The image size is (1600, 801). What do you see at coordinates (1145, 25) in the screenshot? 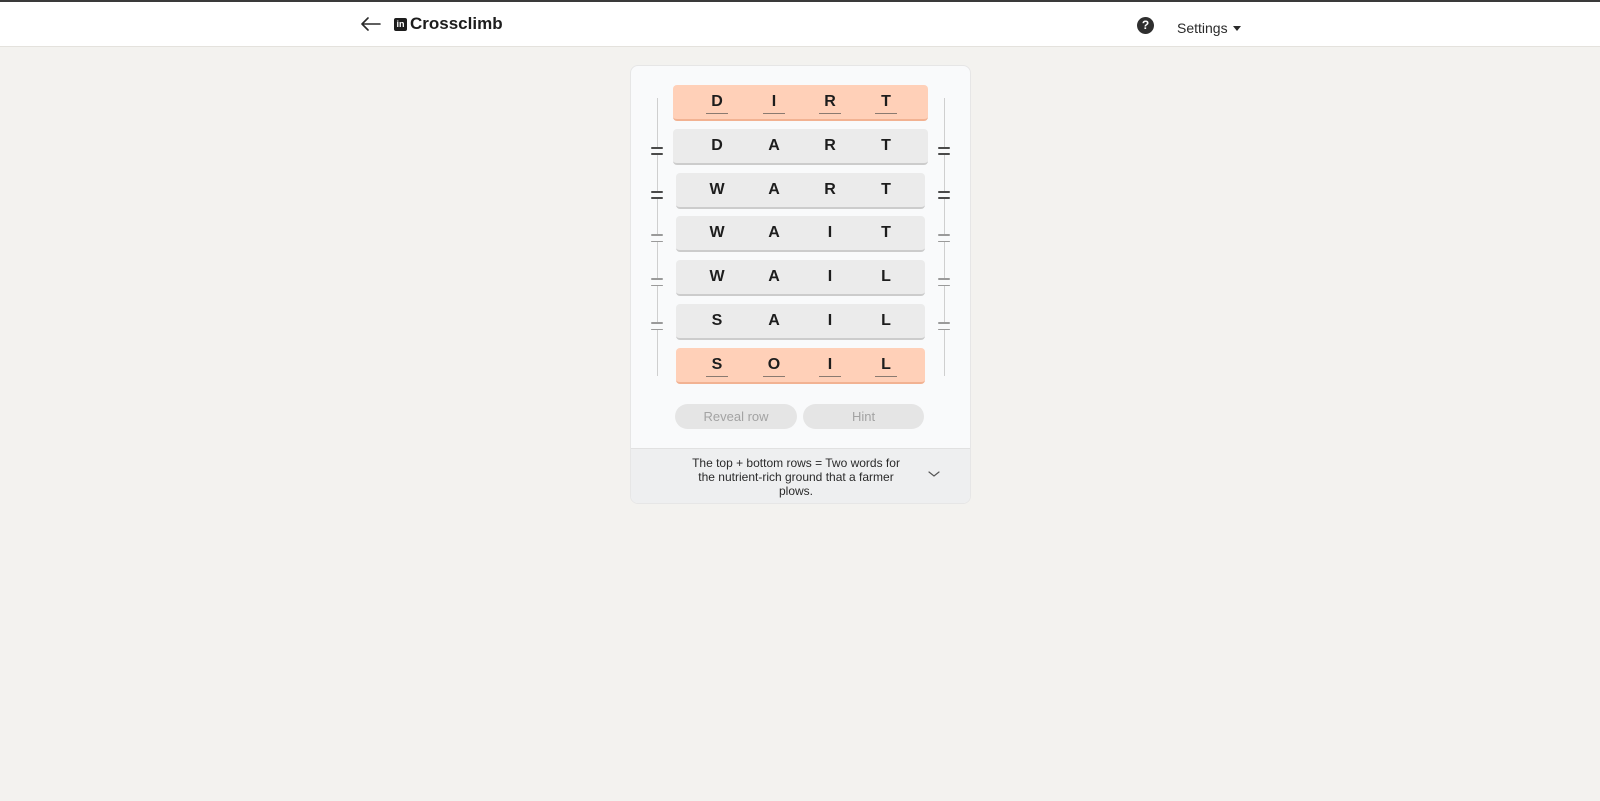
I see `help-icon: ?` at bounding box center [1145, 25].